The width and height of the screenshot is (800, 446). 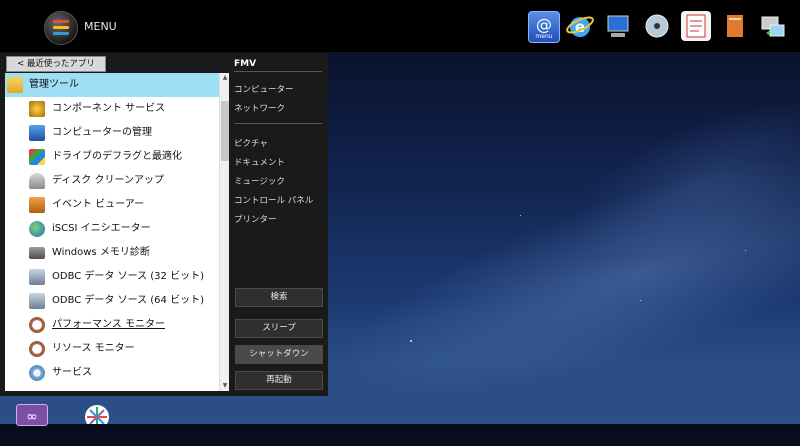 I want to click on defrag-icon, so click(x=37, y=157).